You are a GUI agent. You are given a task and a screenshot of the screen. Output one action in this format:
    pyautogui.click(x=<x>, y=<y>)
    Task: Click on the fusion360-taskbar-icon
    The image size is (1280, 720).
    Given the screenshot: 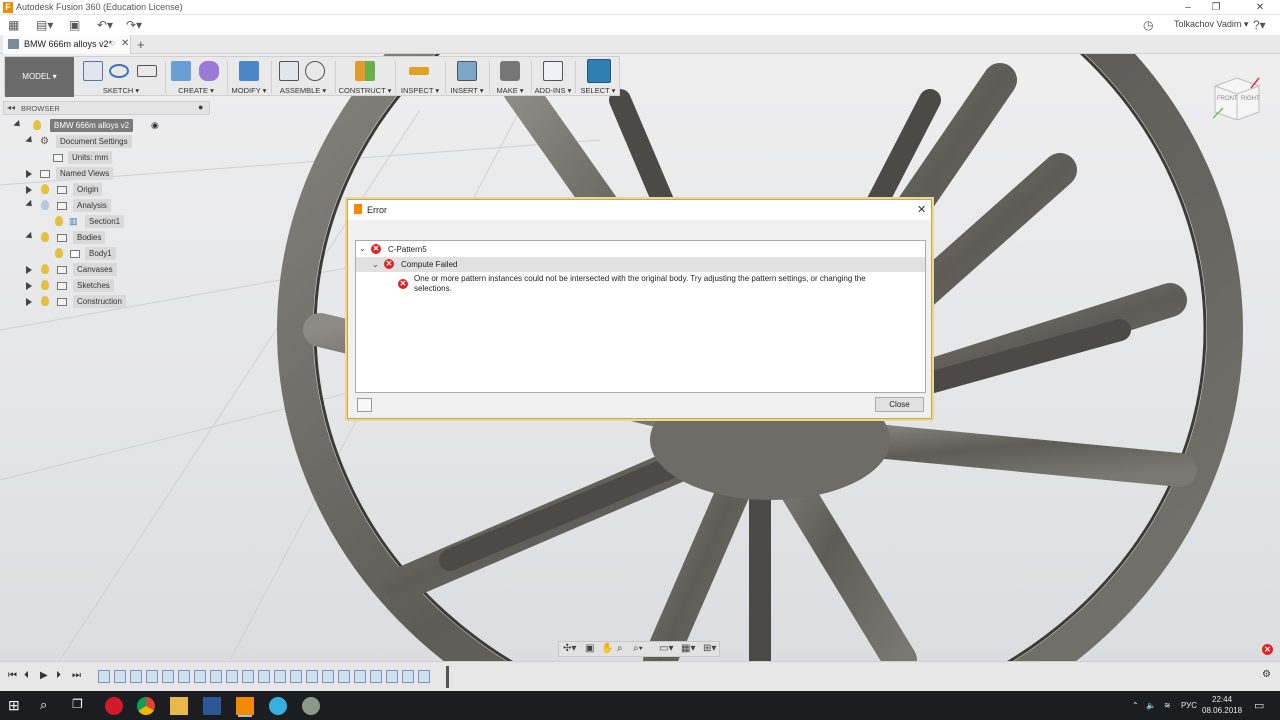 What is the action you would take?
    pyautogui.click(x=245, y=706)
    